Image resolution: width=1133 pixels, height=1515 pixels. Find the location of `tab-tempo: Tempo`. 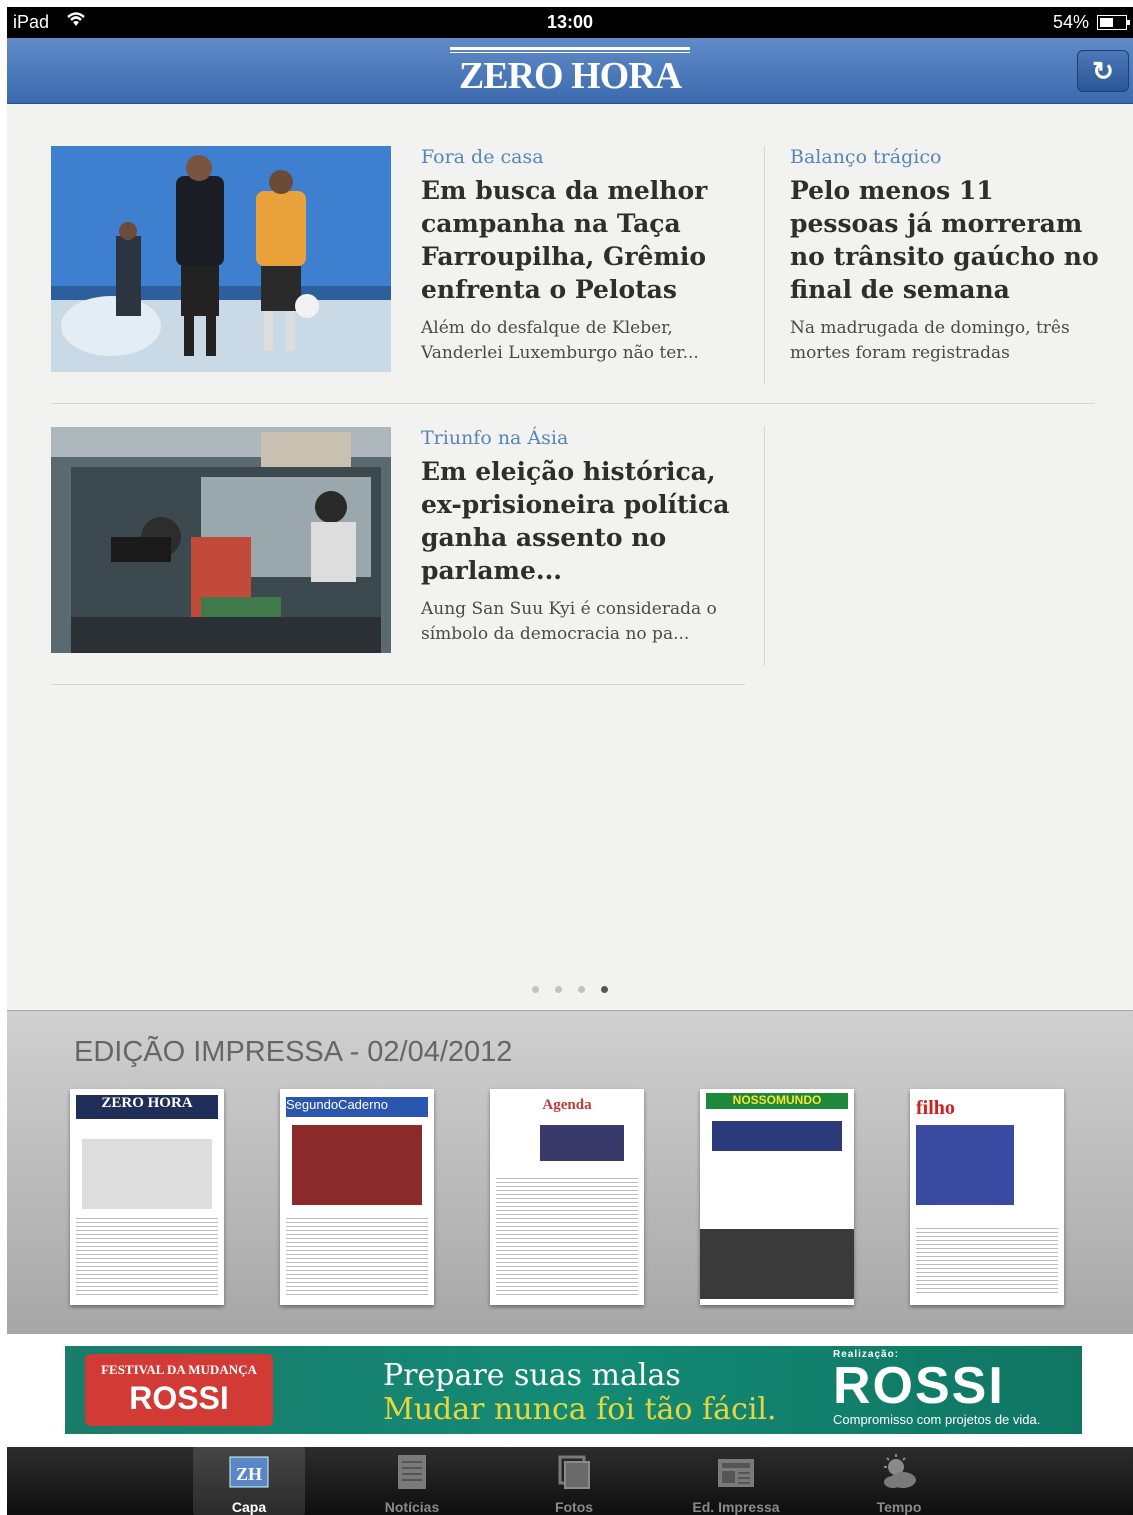

tab-tempo: Tempo is located at coordinates (899, 1481).